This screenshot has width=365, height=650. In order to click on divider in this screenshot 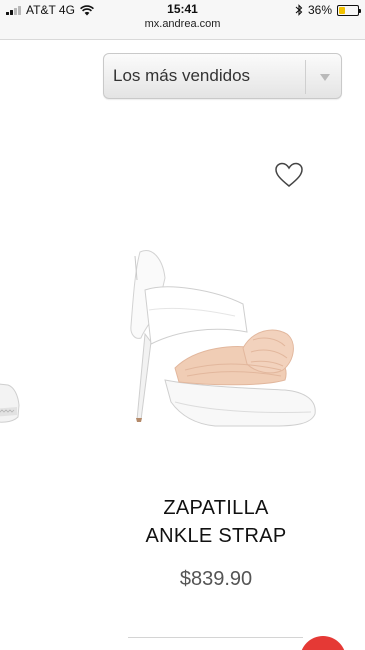, I will do `click(215, 637)`.